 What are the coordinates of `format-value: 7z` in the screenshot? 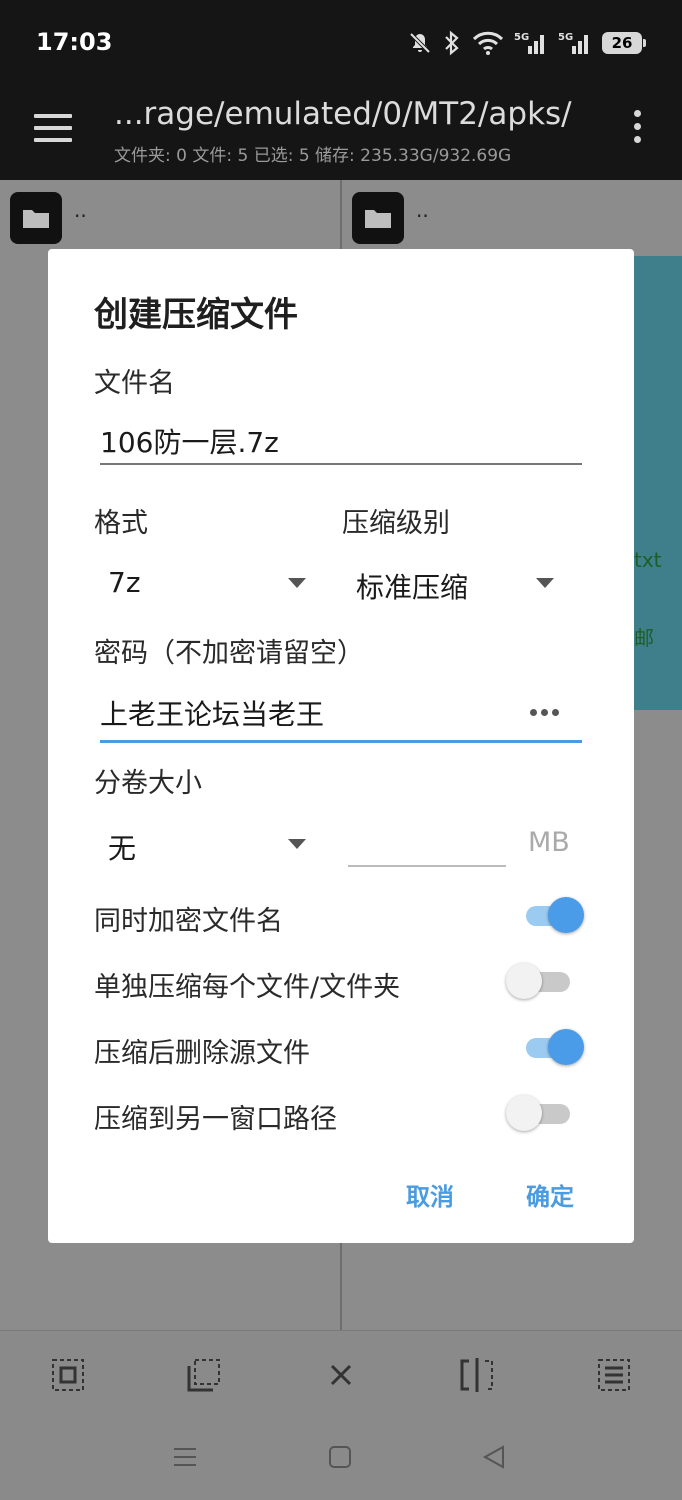 It's located at (124, 582).